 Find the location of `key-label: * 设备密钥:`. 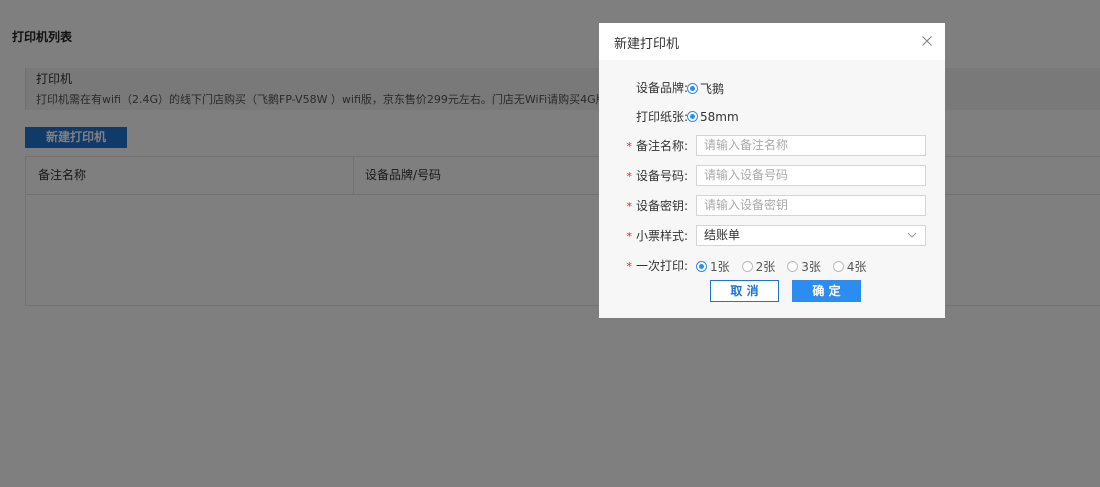

key-label: * 设备密钥: is located at coordinates (657, 205).